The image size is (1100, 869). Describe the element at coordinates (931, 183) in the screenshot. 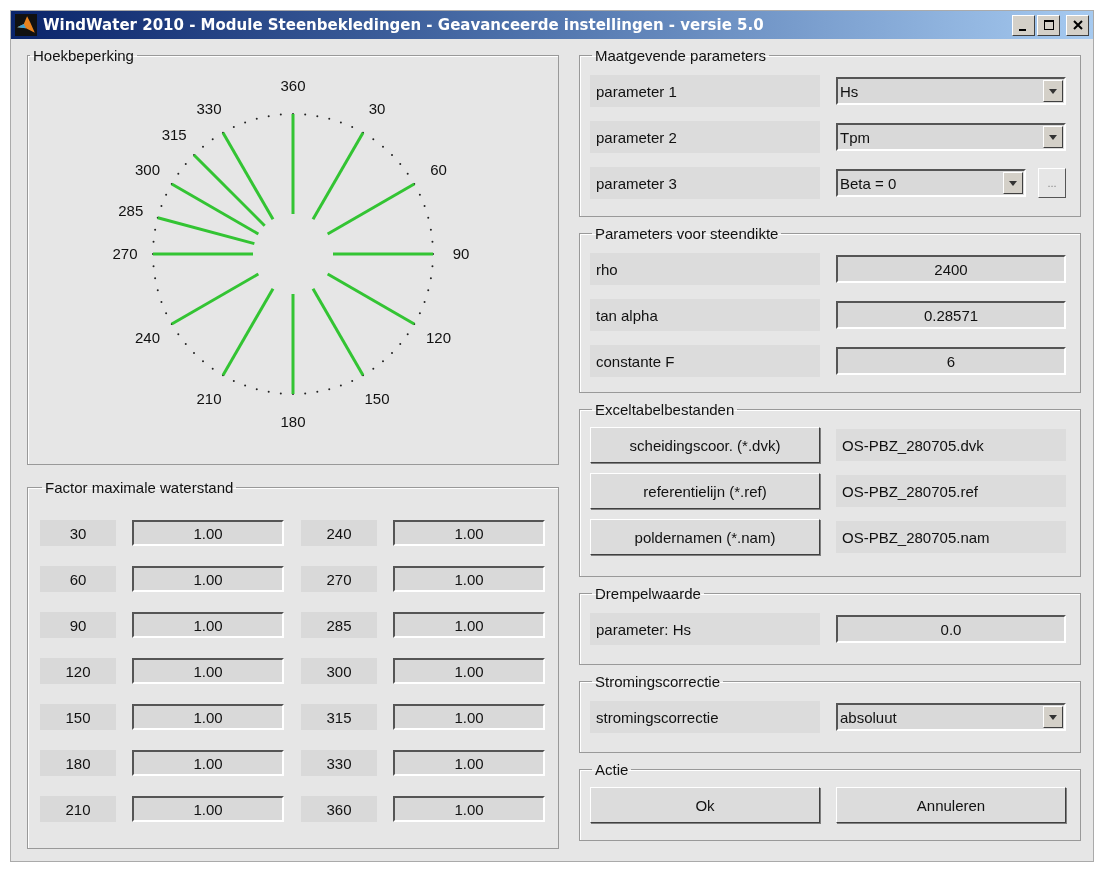

I see `dropdown: Beta = 0` at that location.